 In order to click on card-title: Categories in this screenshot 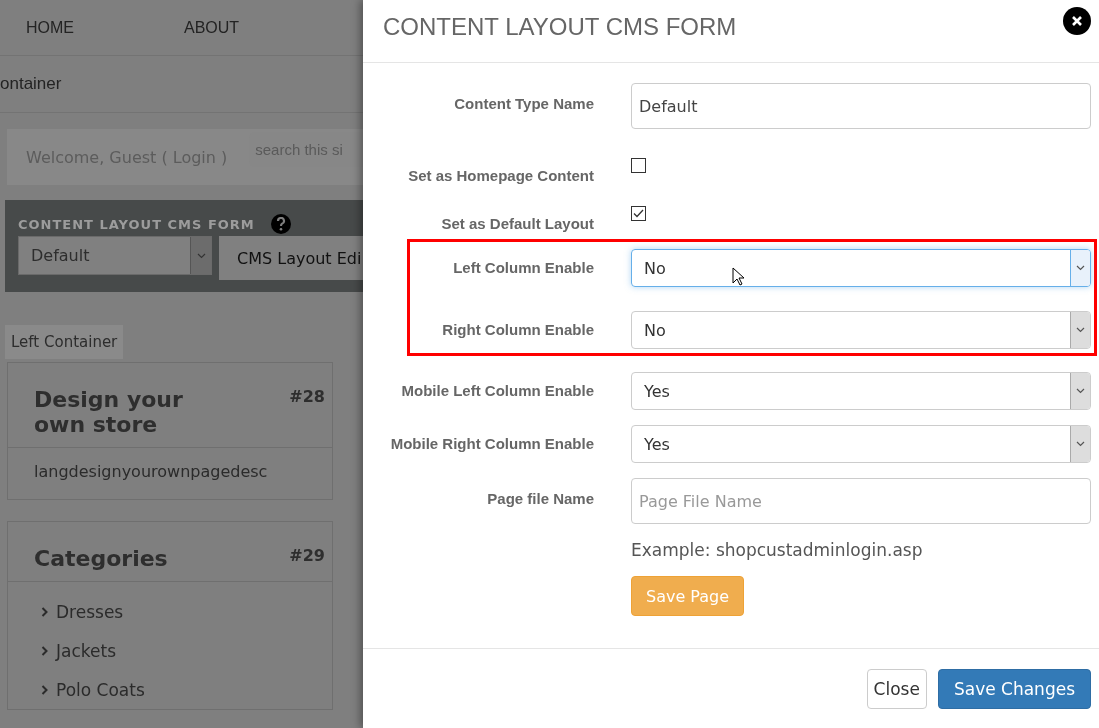, I will do `click(101, 558)`.